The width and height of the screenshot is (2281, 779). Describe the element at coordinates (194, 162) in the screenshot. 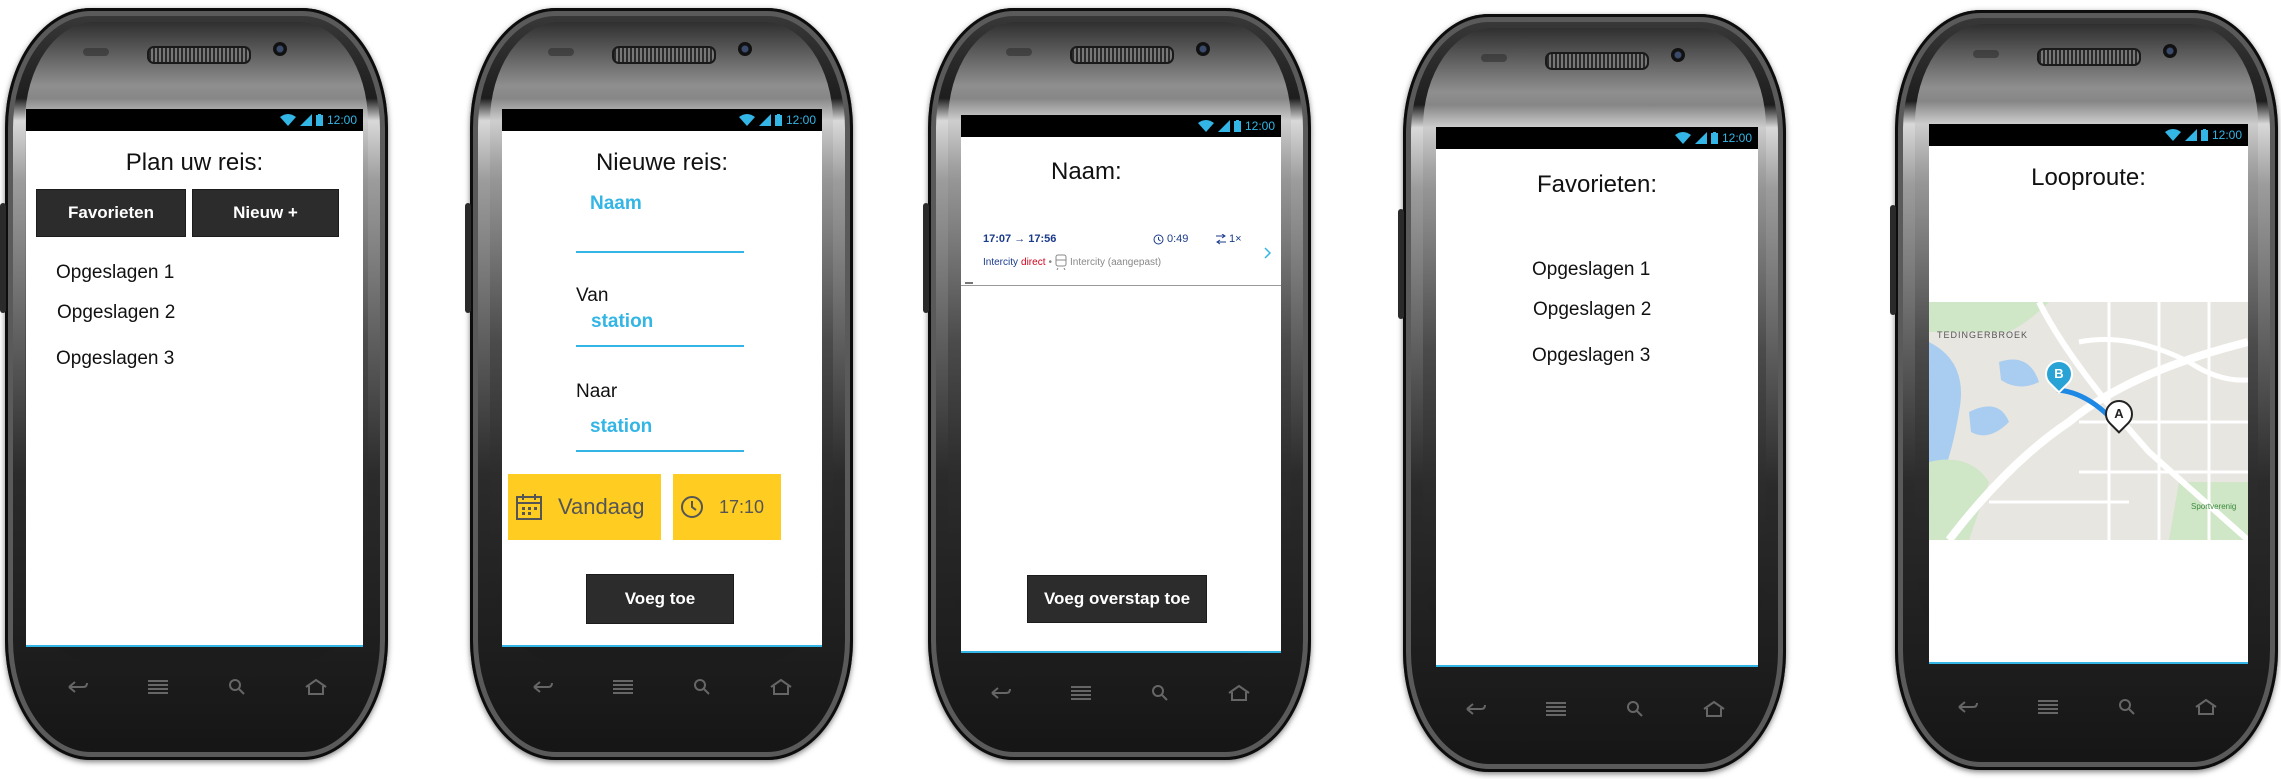

I see `page-title: Plan uw reis:` at that location.